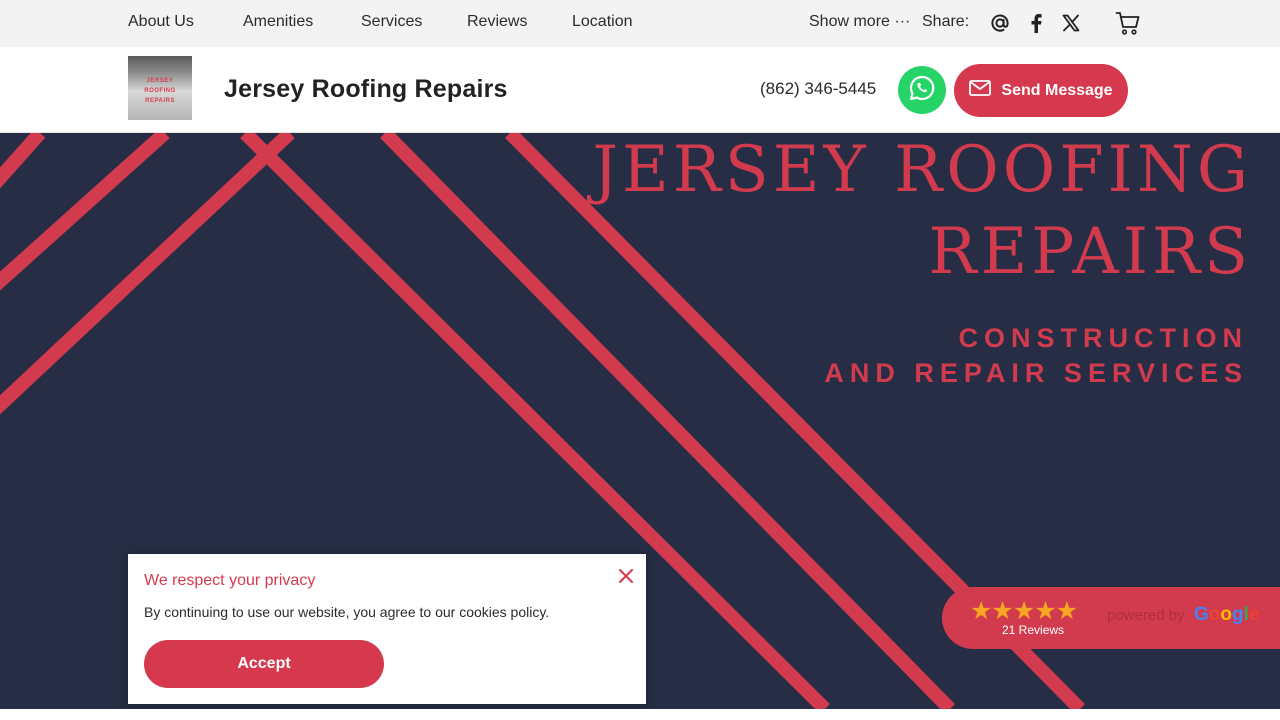 This screenshot has width=1280, height=720. What do you see at coordinates (1090, 252) in the screenshot?
I see `hero-title-line-2: REPAIRS` at bounding box center [1090, 252].